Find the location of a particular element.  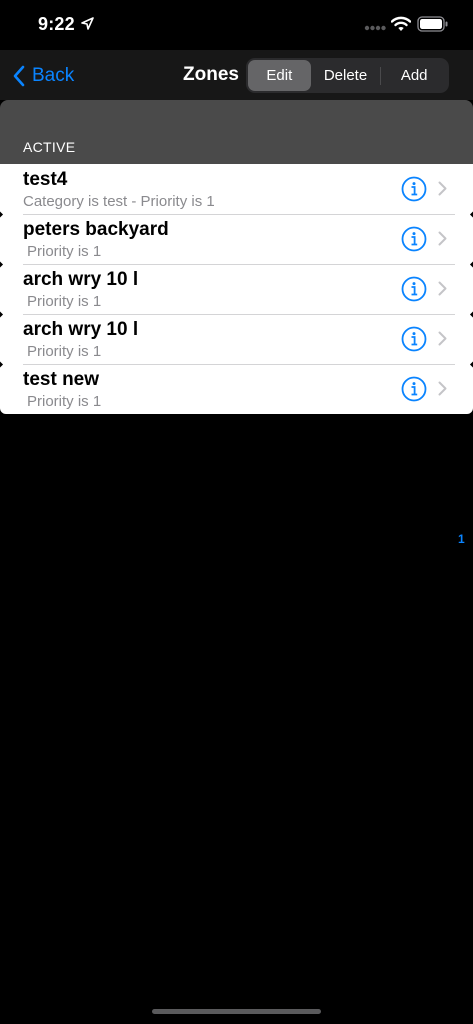

zone-subtitle: Category is test - Priority is 1 is located at coordinates (119, 201).